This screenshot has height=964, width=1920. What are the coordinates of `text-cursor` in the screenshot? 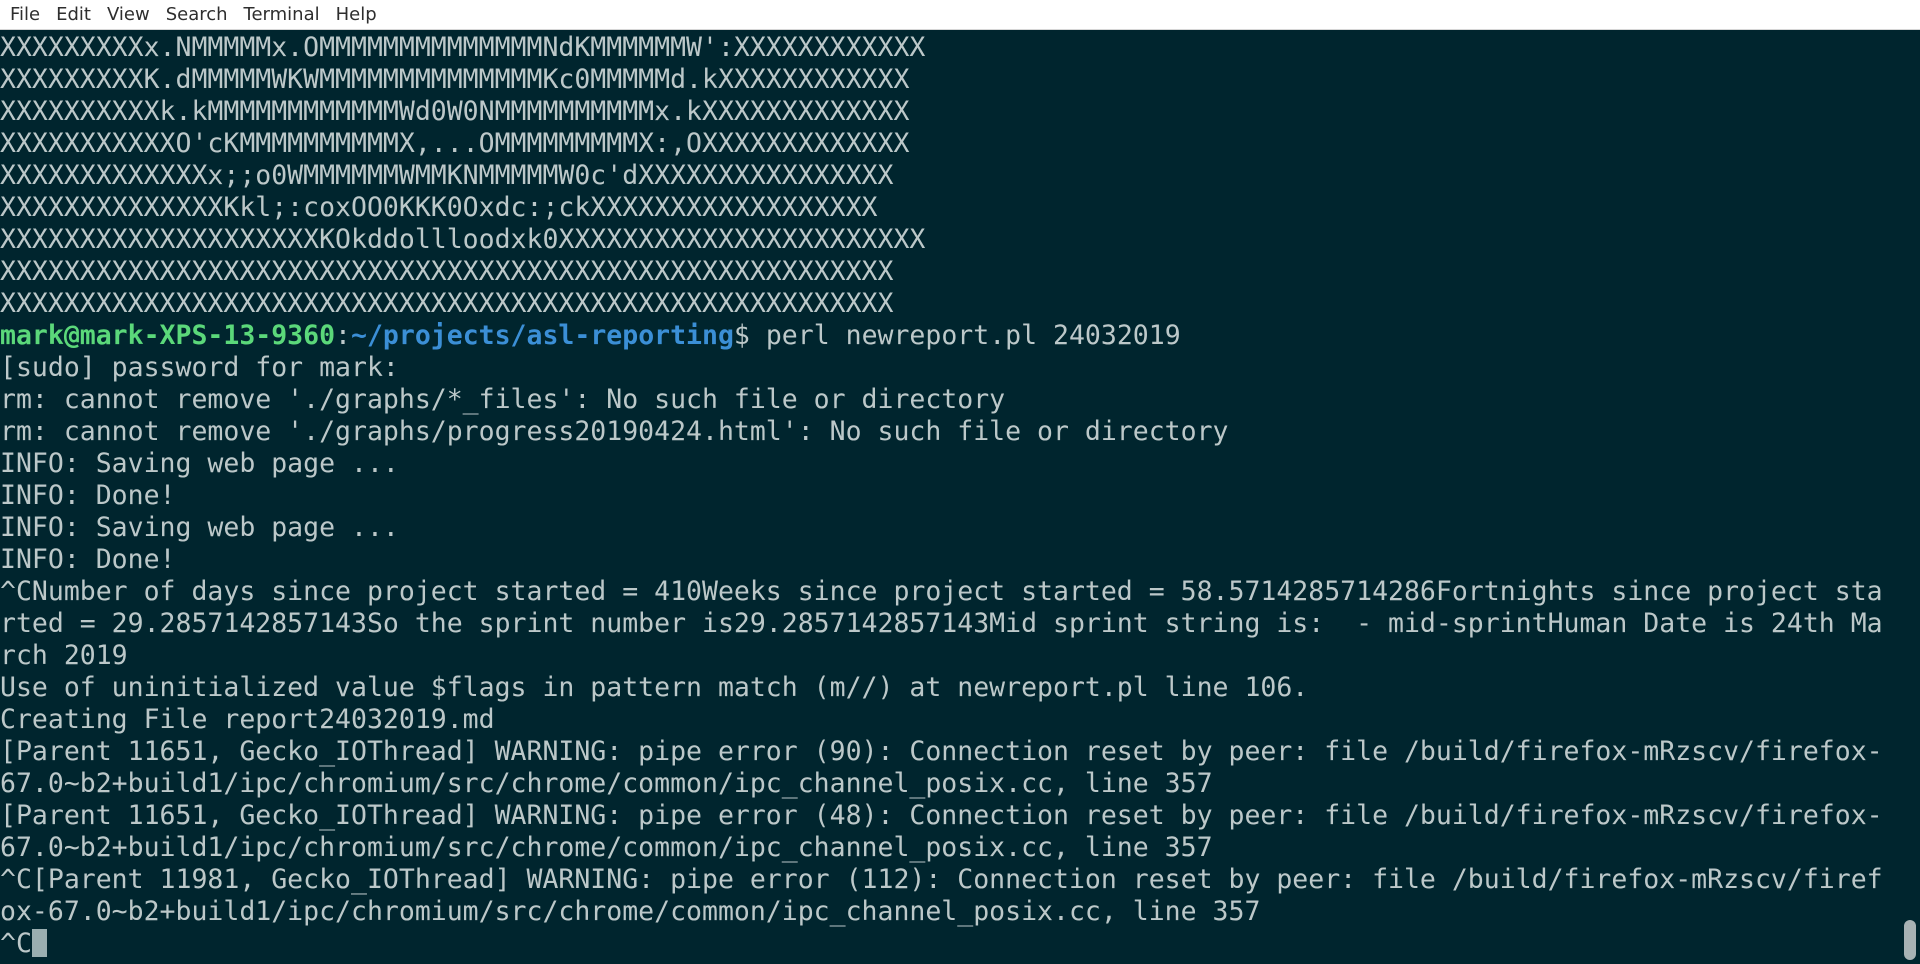 It's located at (39, 943).